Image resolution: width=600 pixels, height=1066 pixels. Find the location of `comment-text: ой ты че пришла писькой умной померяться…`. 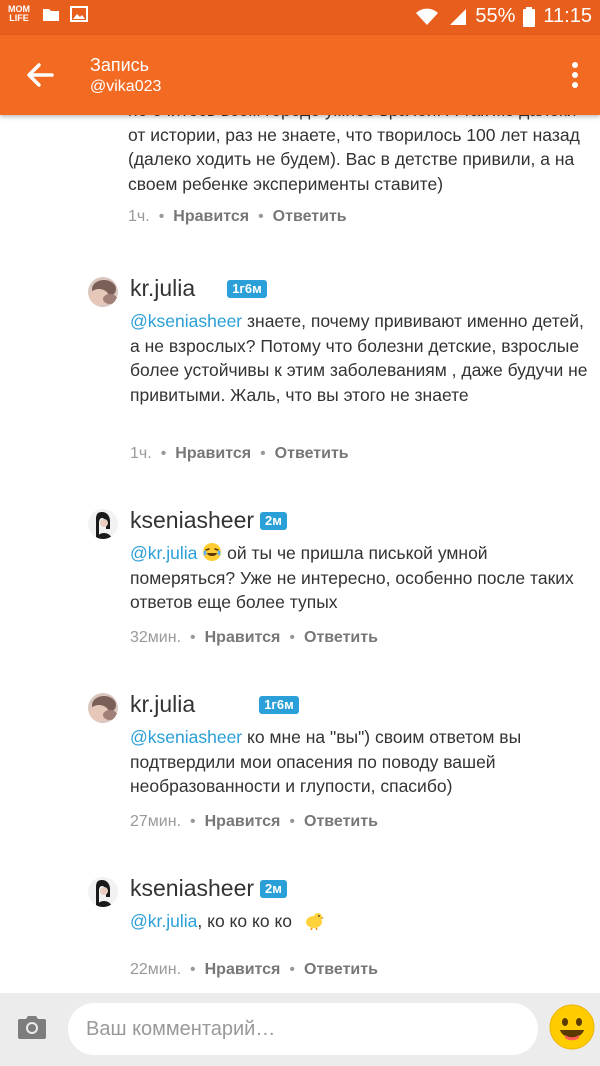

comment-text: ой ты че пришла писькой умной померяться… is located at coordinates (352, 577).